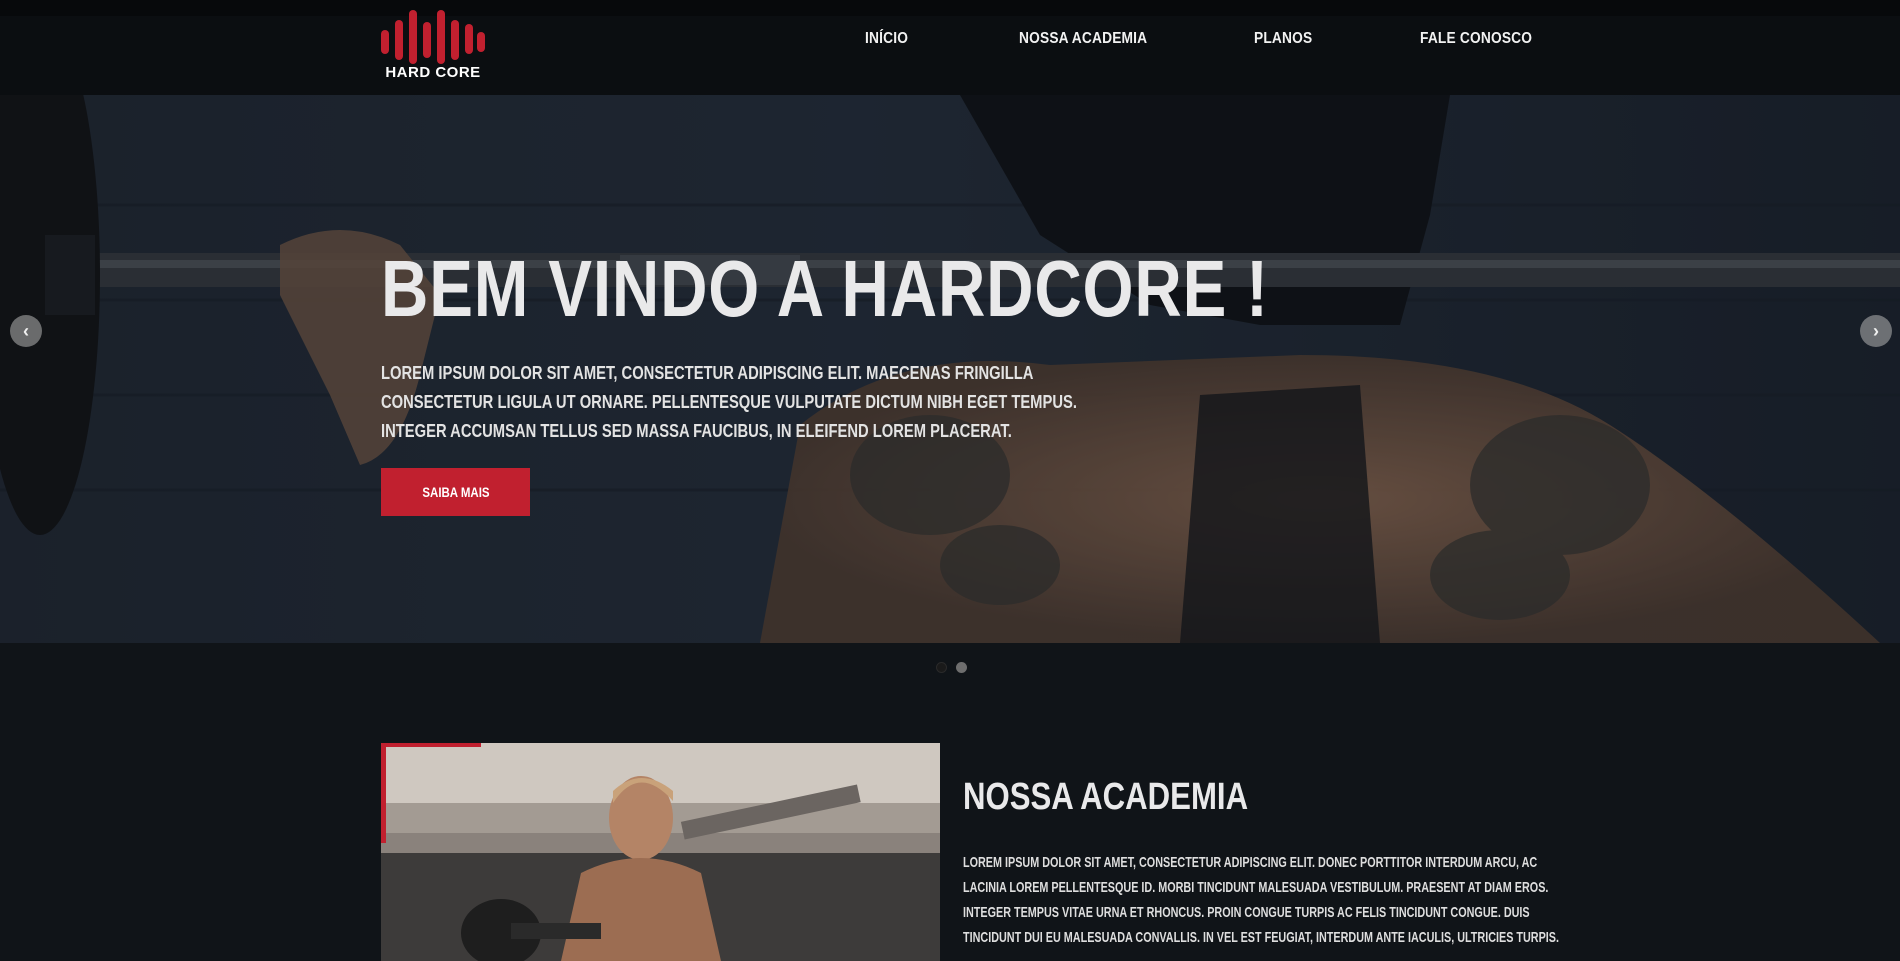 Image resolution: width=1900 pixels, height=961 pixels. I want to click on hero-title: BEM VINDO A HARDCORE !, so click(825, 288).